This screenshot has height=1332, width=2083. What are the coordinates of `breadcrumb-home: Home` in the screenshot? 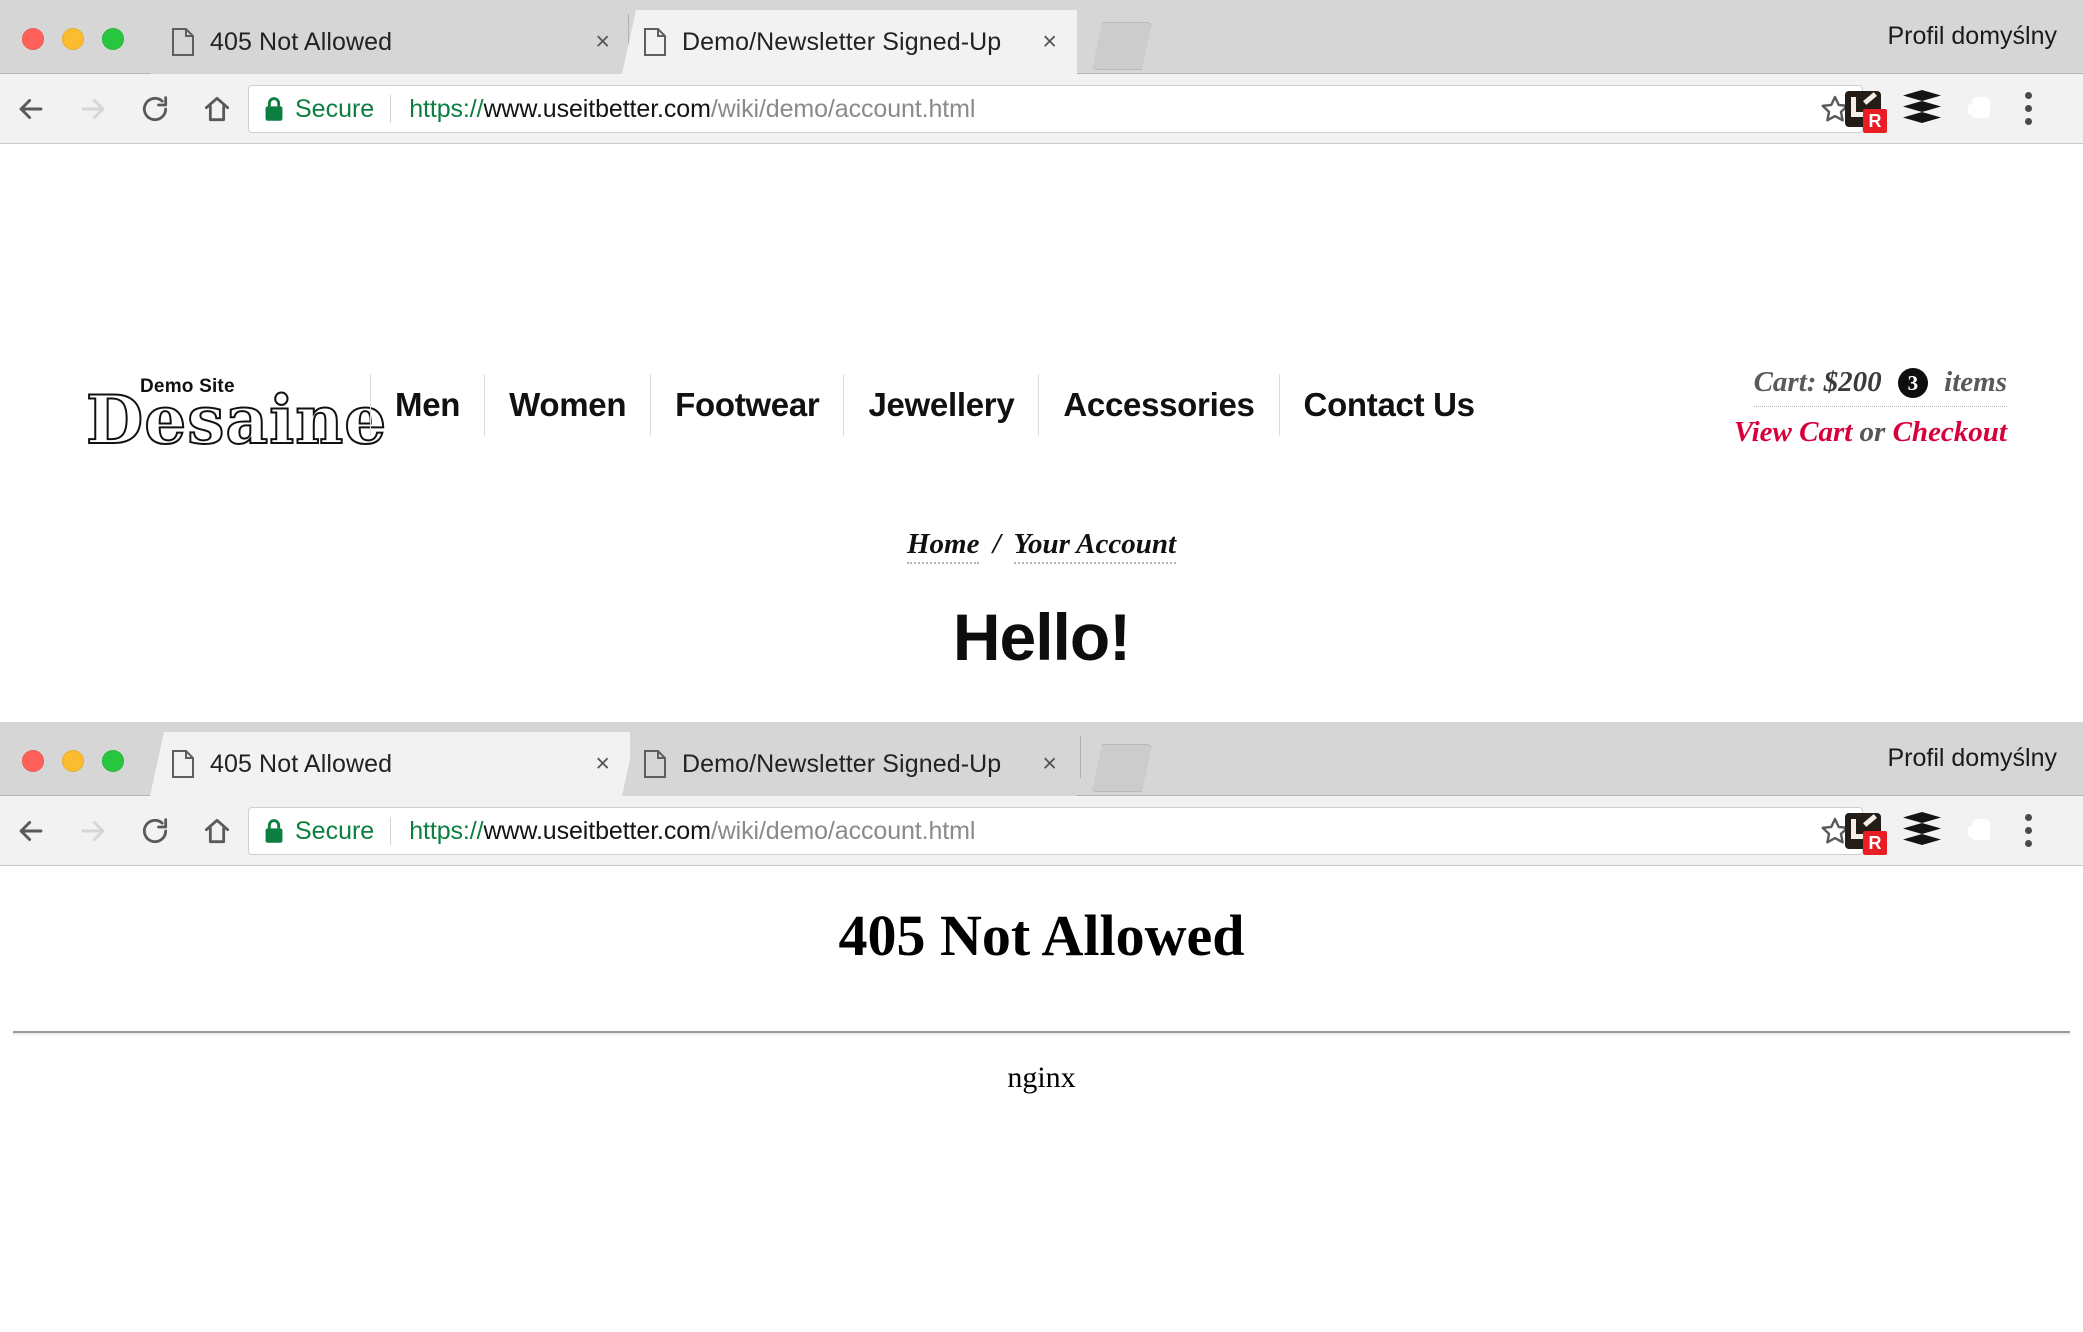 It's located at (943, 546).